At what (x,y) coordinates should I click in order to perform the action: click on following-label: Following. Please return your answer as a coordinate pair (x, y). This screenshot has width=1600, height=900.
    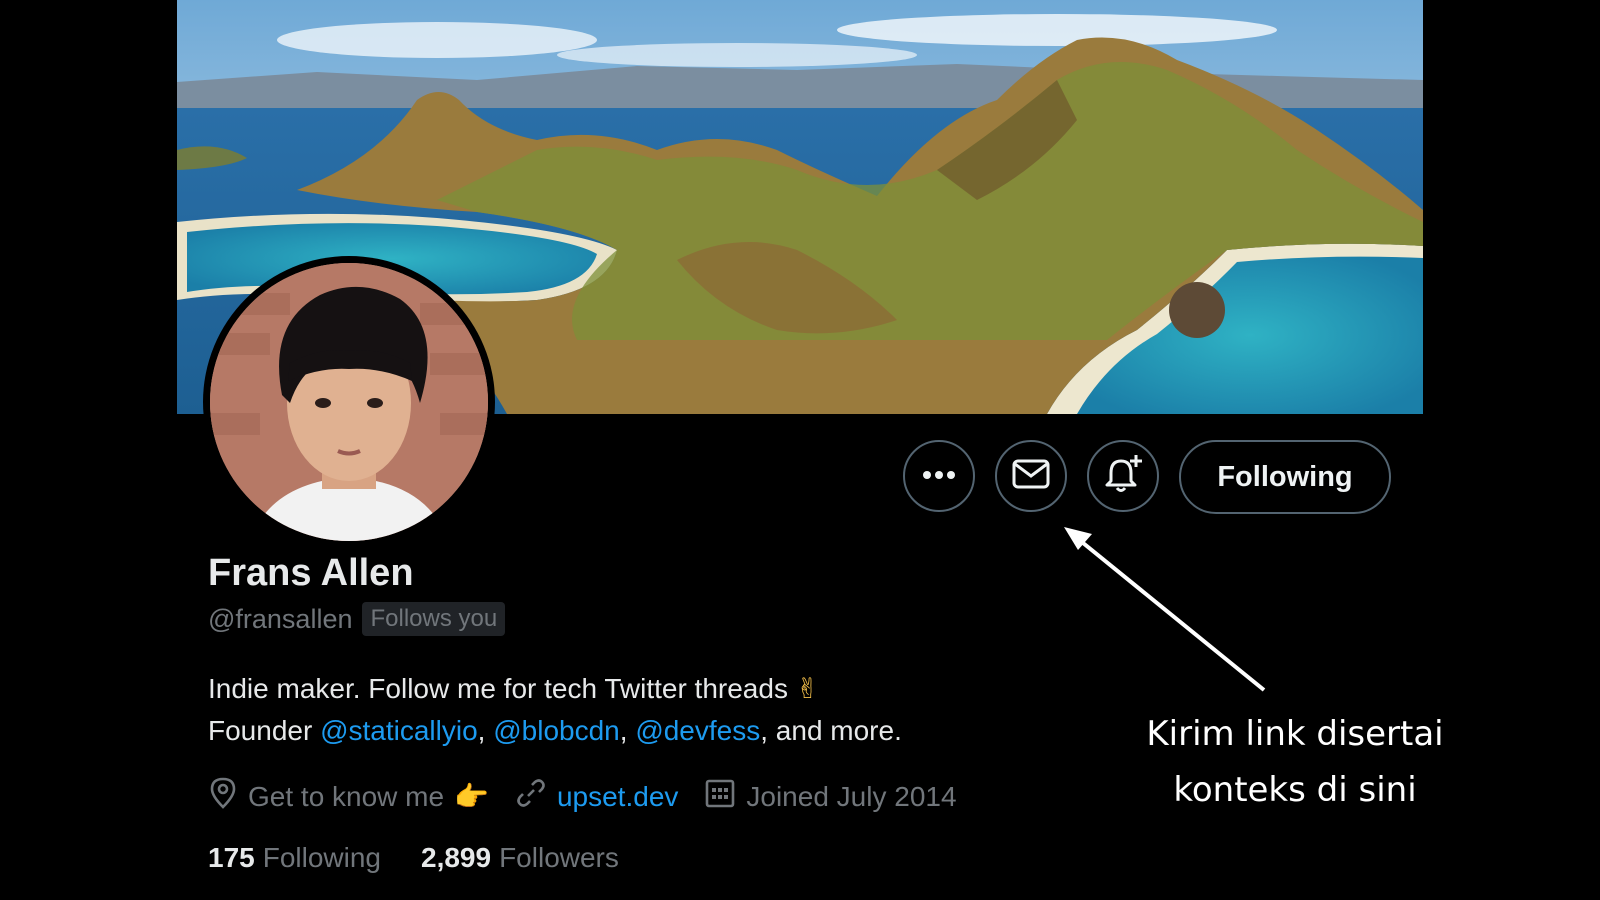
    Looking at the image, I should click on (321, 857).